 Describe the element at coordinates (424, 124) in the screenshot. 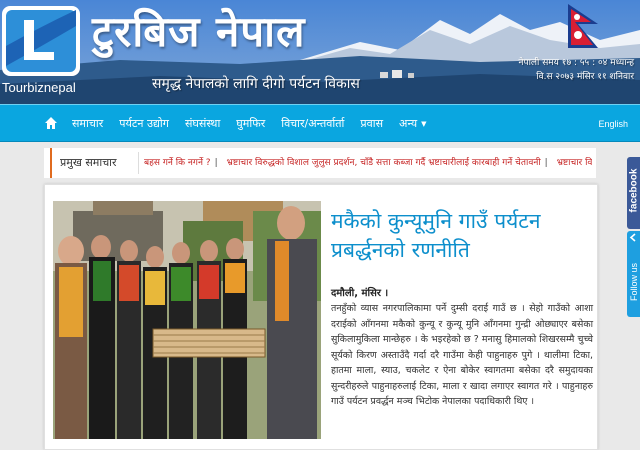

I see `caret-down-icon: ▼` at that location.